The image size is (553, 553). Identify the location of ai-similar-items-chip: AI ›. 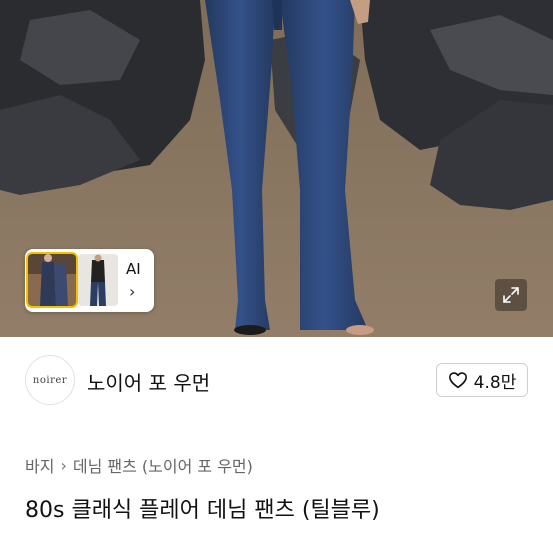
(89, 280).